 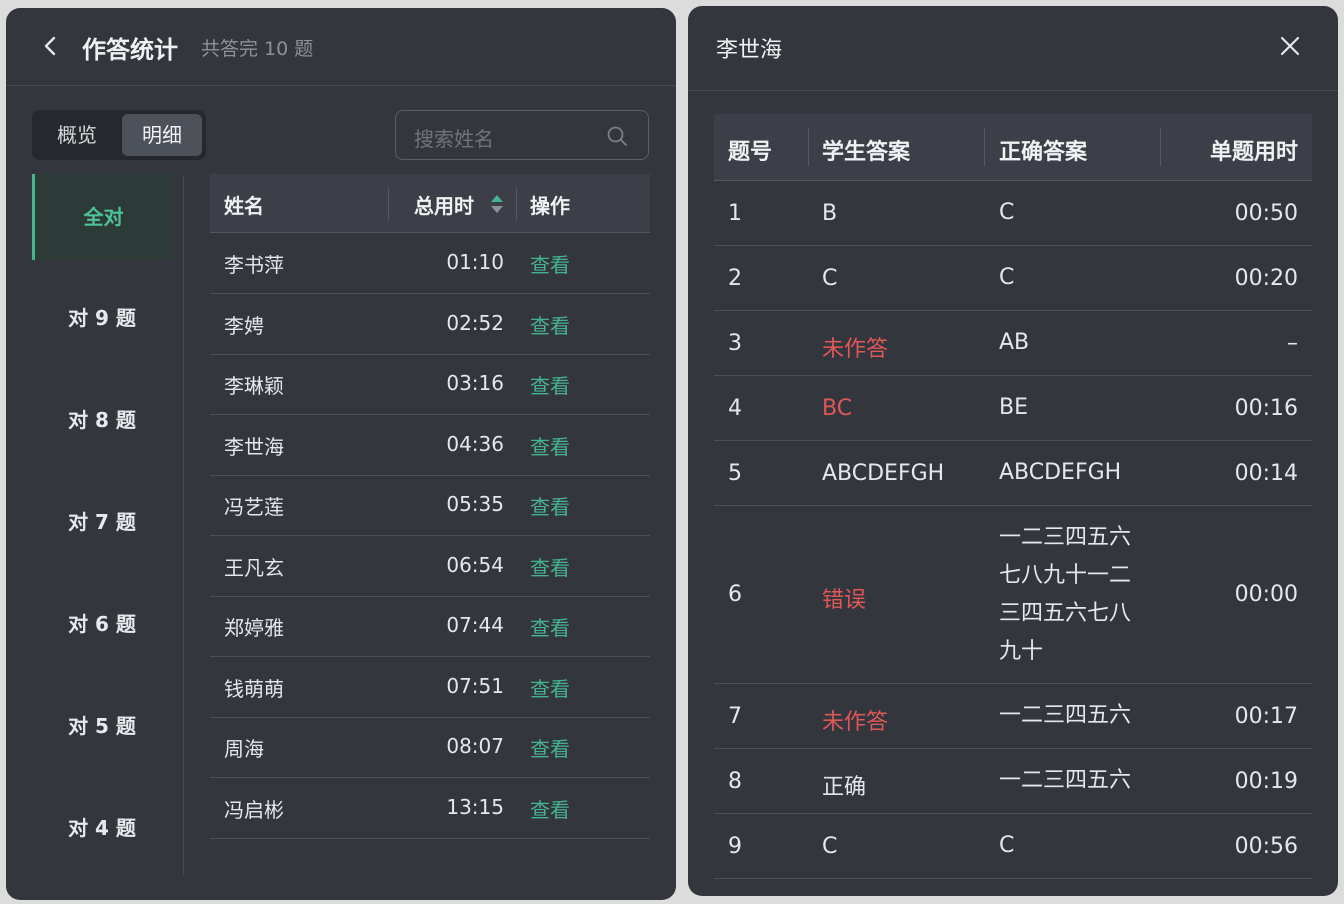 What do you see at coordinates (550, 206) in the screenshot?
I see `column-header-action: 操作` at bounding box center [550, 206].